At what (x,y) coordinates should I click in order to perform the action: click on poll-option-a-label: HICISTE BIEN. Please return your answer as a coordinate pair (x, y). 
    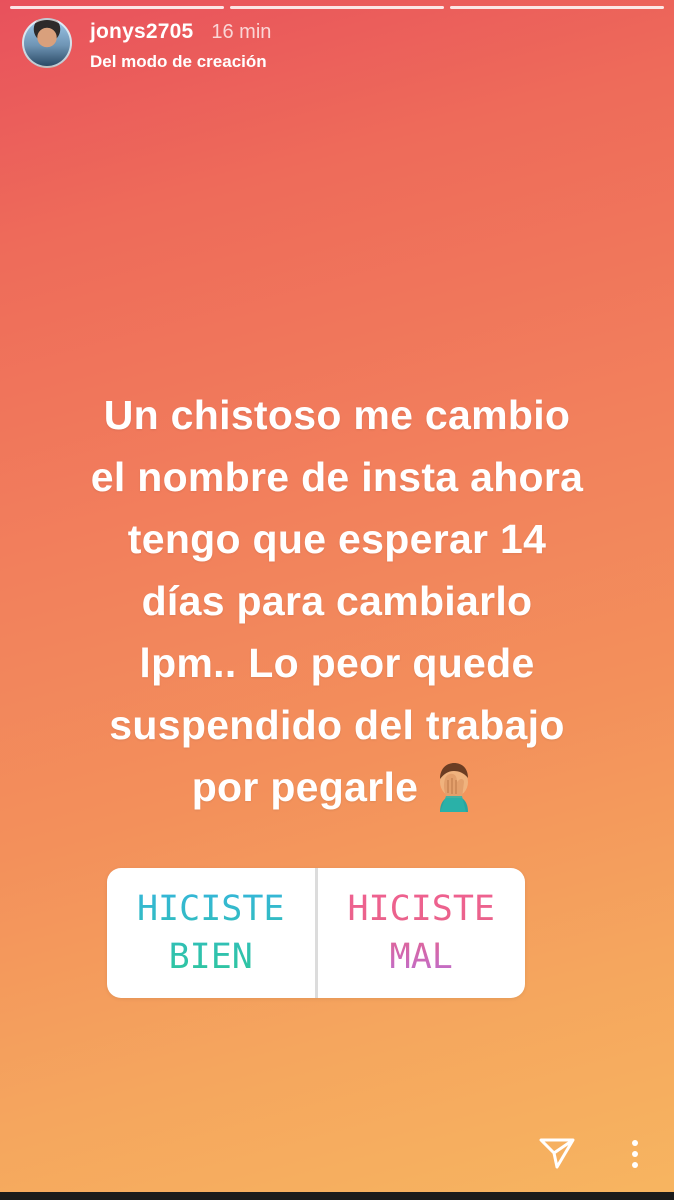
    Looking at the image, I should click on (211, 933).